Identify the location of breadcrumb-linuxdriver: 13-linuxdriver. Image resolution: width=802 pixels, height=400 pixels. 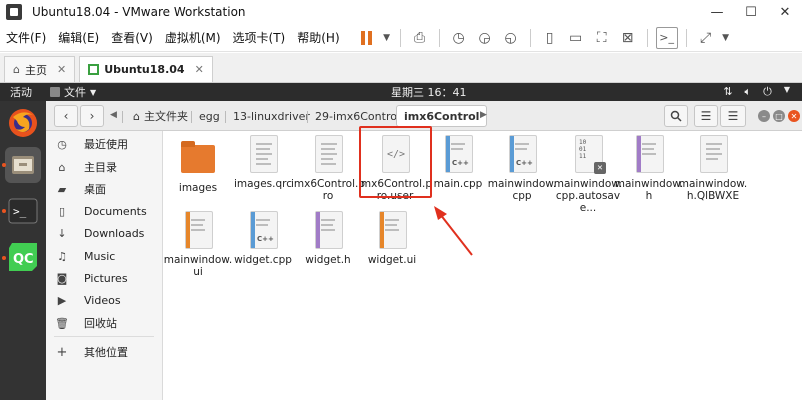
(271, 116).